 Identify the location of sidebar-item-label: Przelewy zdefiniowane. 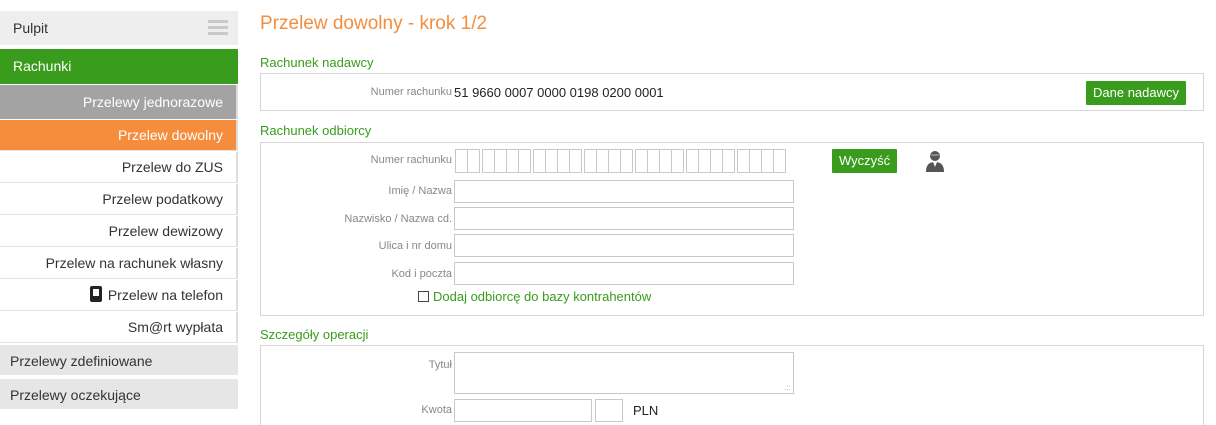
(81, 361).